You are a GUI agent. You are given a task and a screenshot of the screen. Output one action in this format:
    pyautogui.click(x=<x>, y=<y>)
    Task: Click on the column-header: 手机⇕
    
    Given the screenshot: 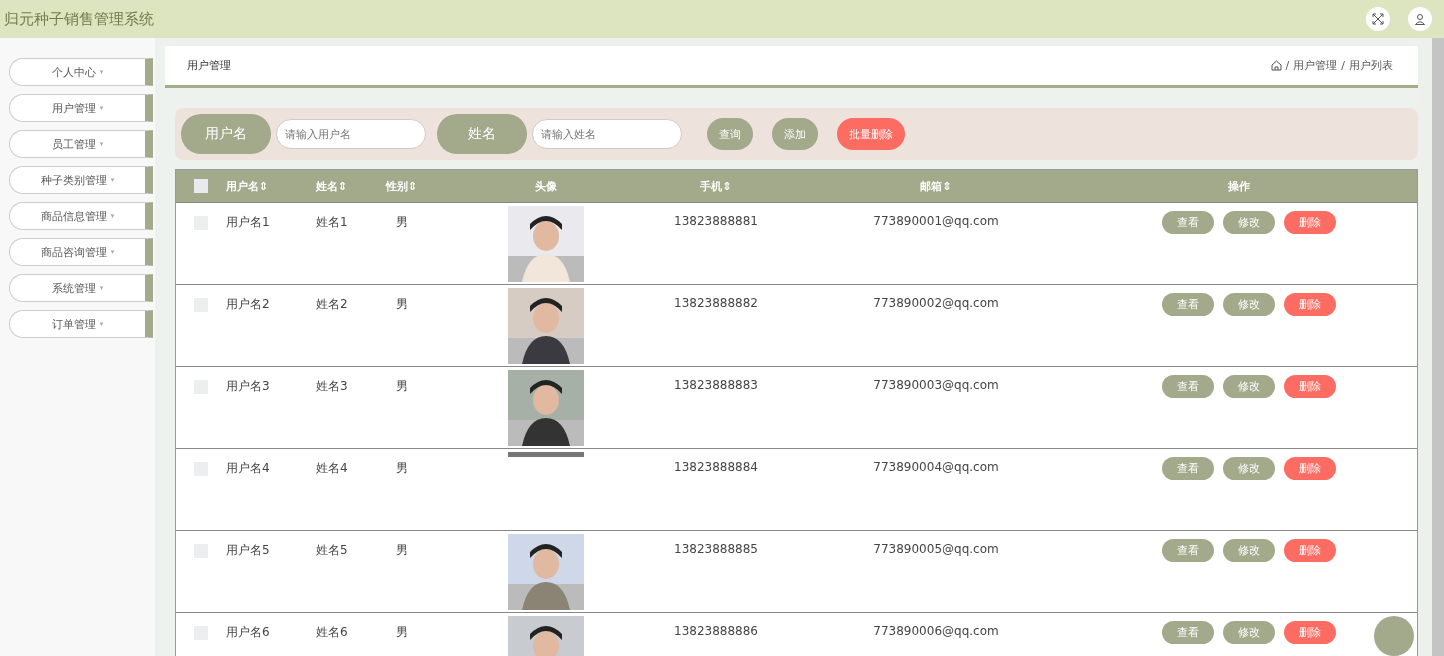 What is the action you would take?
    pyautogui.click(x=716, y=186)
    